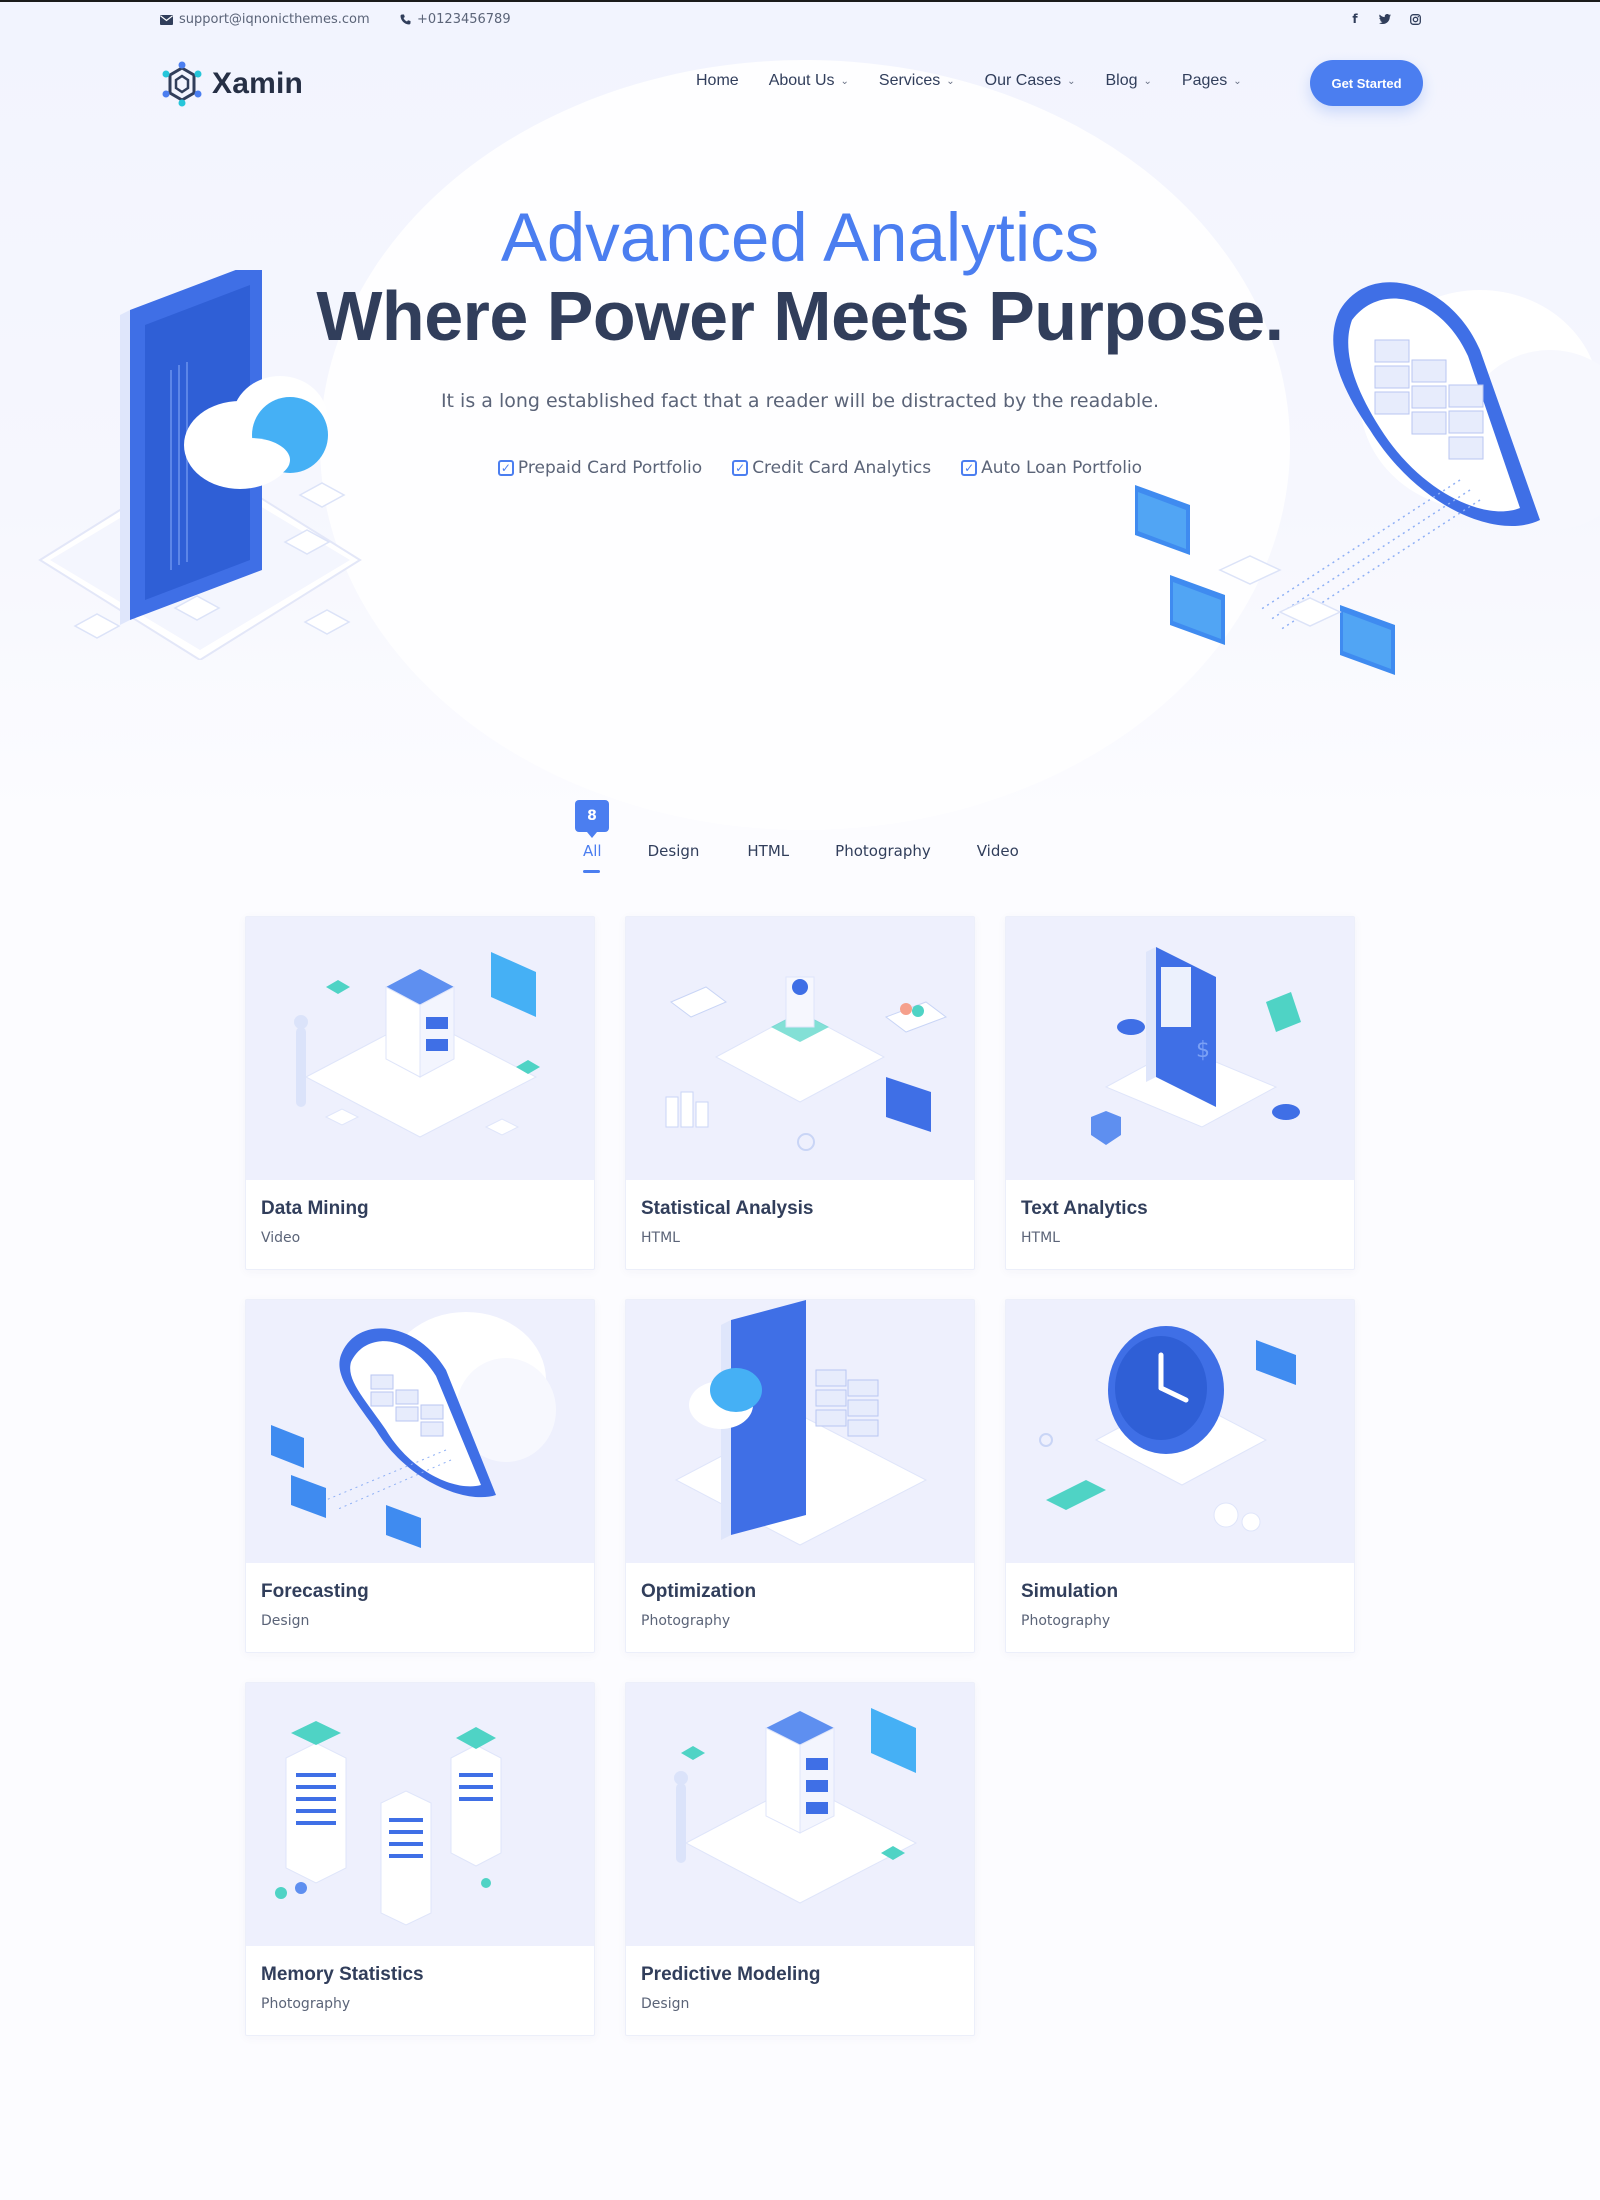  What do you see at coordinates (166, 19) in the screenshot?
I see `envelope-icon` at bounding box center [166, 19].